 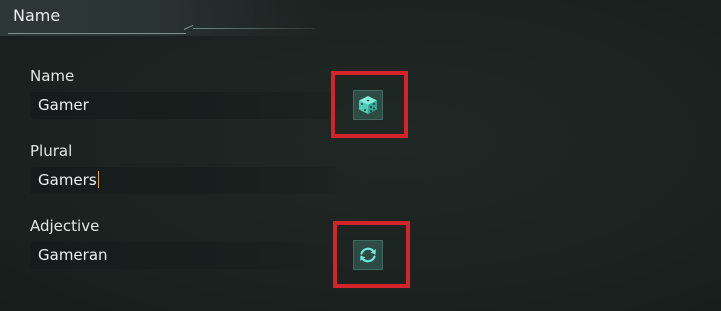 I want to click on header-divider-right, so click(x=254, y=28).